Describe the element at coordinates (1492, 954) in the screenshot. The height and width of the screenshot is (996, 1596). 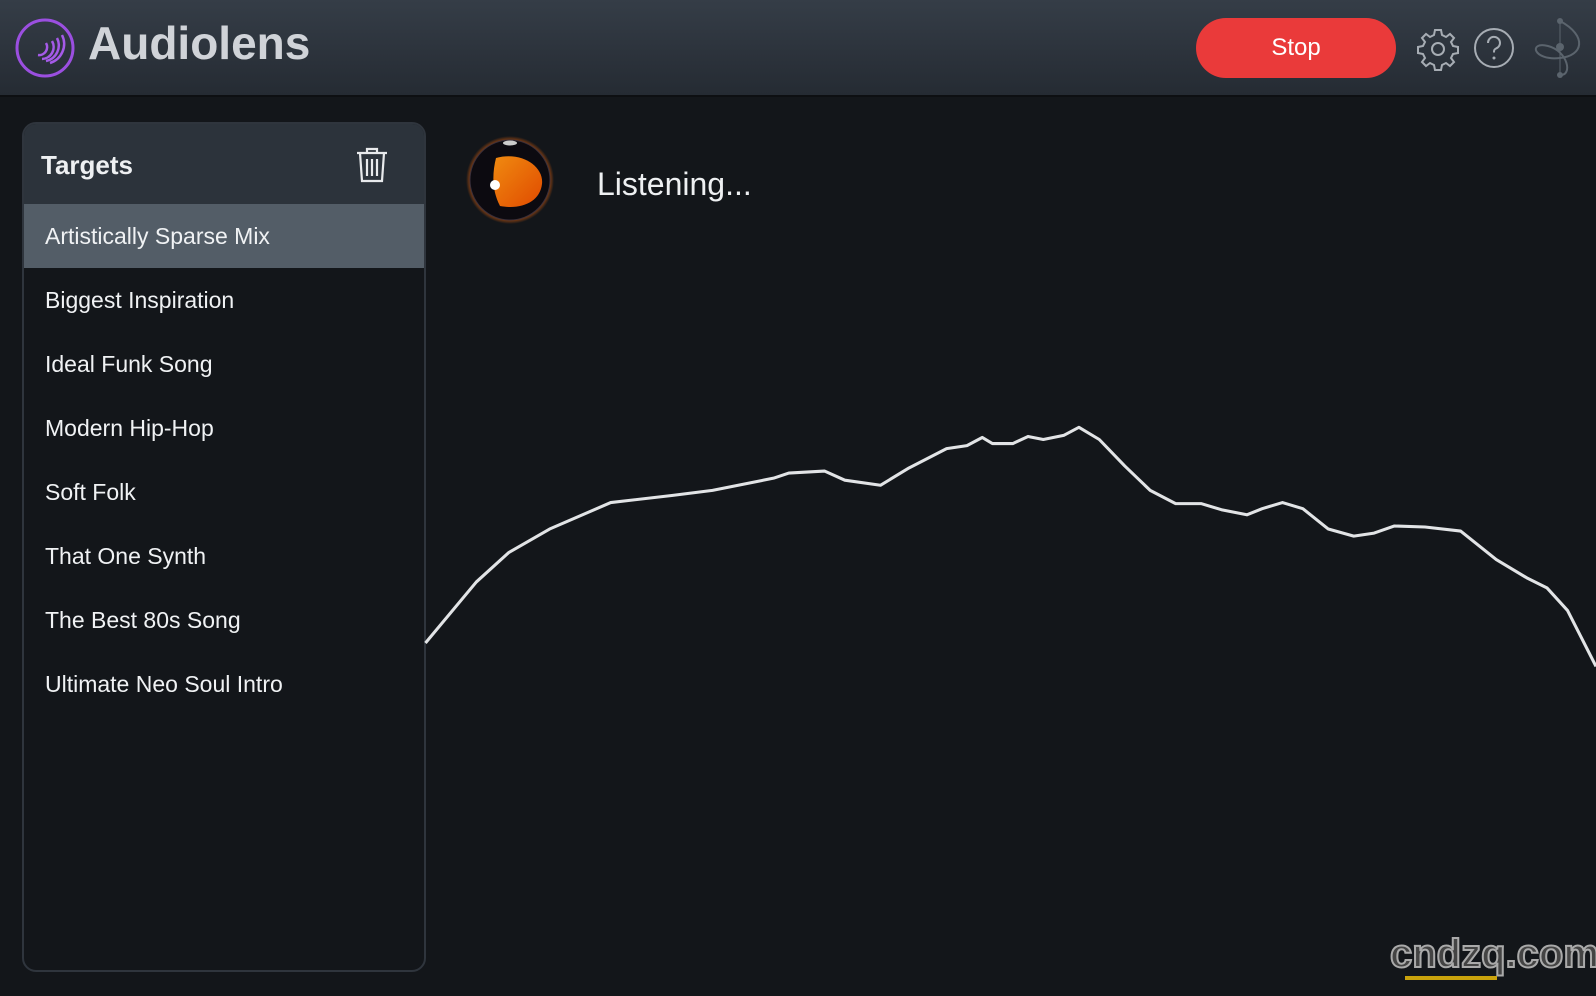
I see `watermark: cndzq.com` at that location.